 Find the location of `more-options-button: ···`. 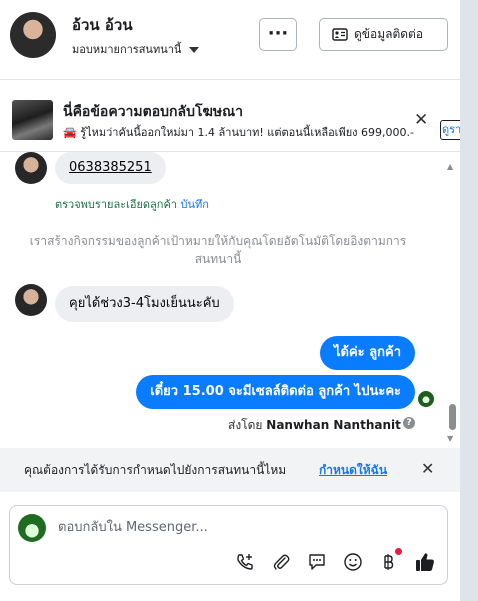

more-options-button: ··· is located at coordinates (278, 34).